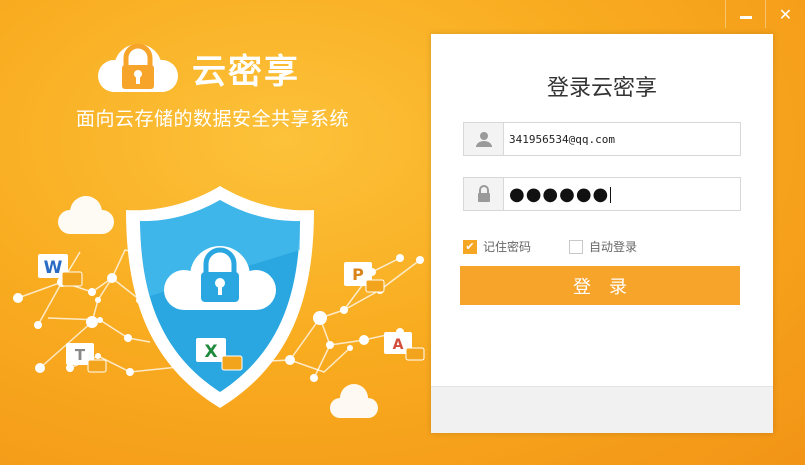 This screenshot has height=465, width=805. What do you see at coordinates (220, 297) in the screenshot?
I see `shield-cloud-lock-icon` at bounding box center [220, 297].